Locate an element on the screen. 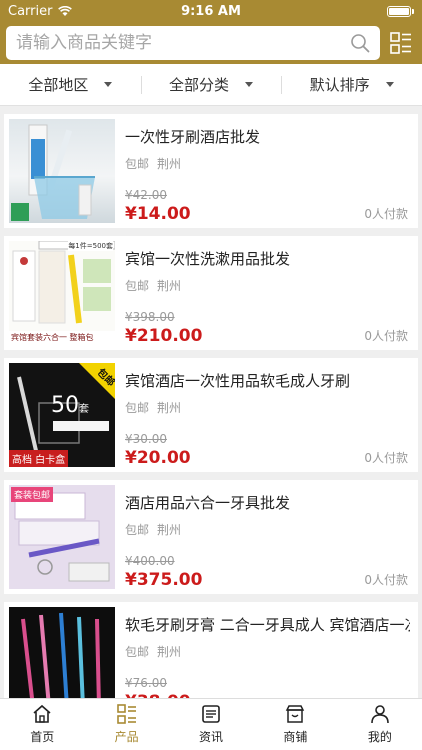  product-info: 一次性牙刷酒店批发 包邮 荆州 ¥42.00 ¥14.00 0人付款 is located at coordinates (266, 171).